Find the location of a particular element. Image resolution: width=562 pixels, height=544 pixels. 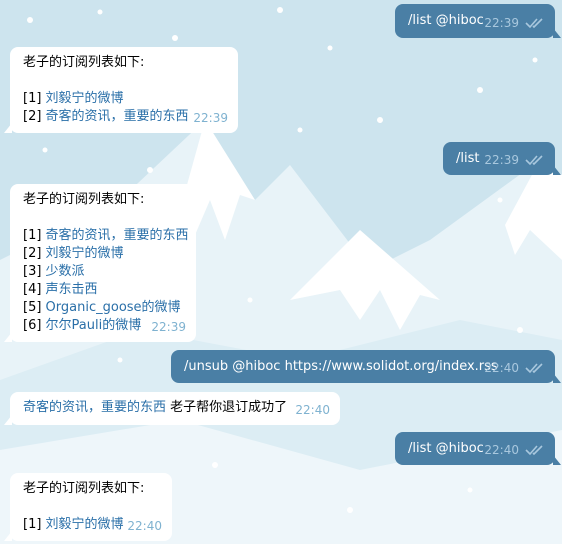

list-item: [1] 刘毅宁的微博 is located at coordinates (73, 98).